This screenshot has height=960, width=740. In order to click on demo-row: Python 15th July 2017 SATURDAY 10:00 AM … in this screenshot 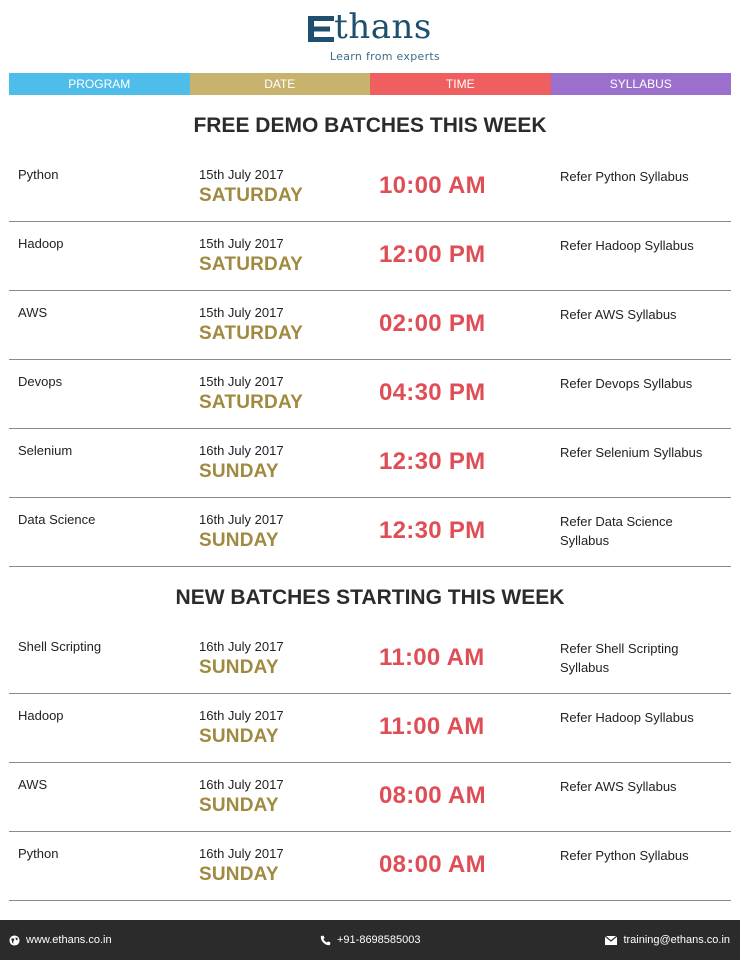, I will do `click(370, 187)`.